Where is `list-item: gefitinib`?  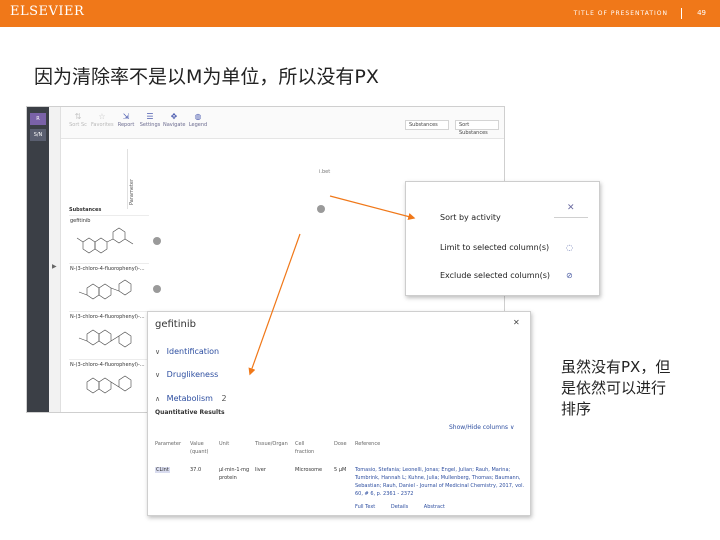 list-item: gefitinib is located at coordinates (109, 238).